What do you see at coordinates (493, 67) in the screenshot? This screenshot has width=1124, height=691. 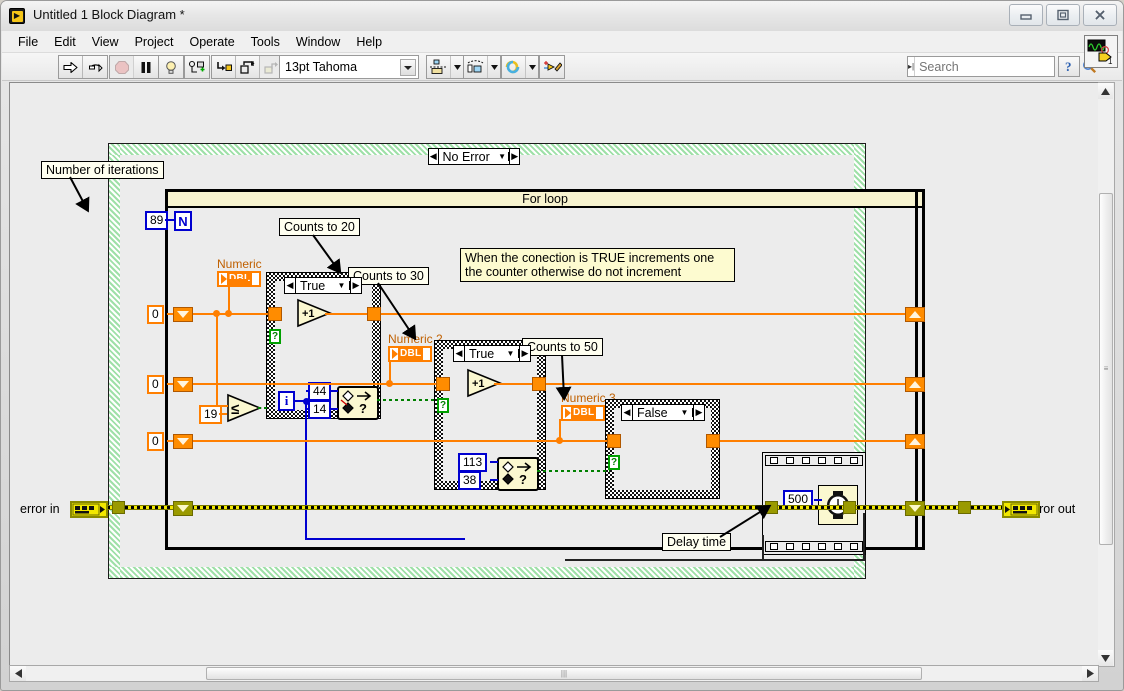 I see `distribute-objects-dropdown` at bounding box center [493, 67].